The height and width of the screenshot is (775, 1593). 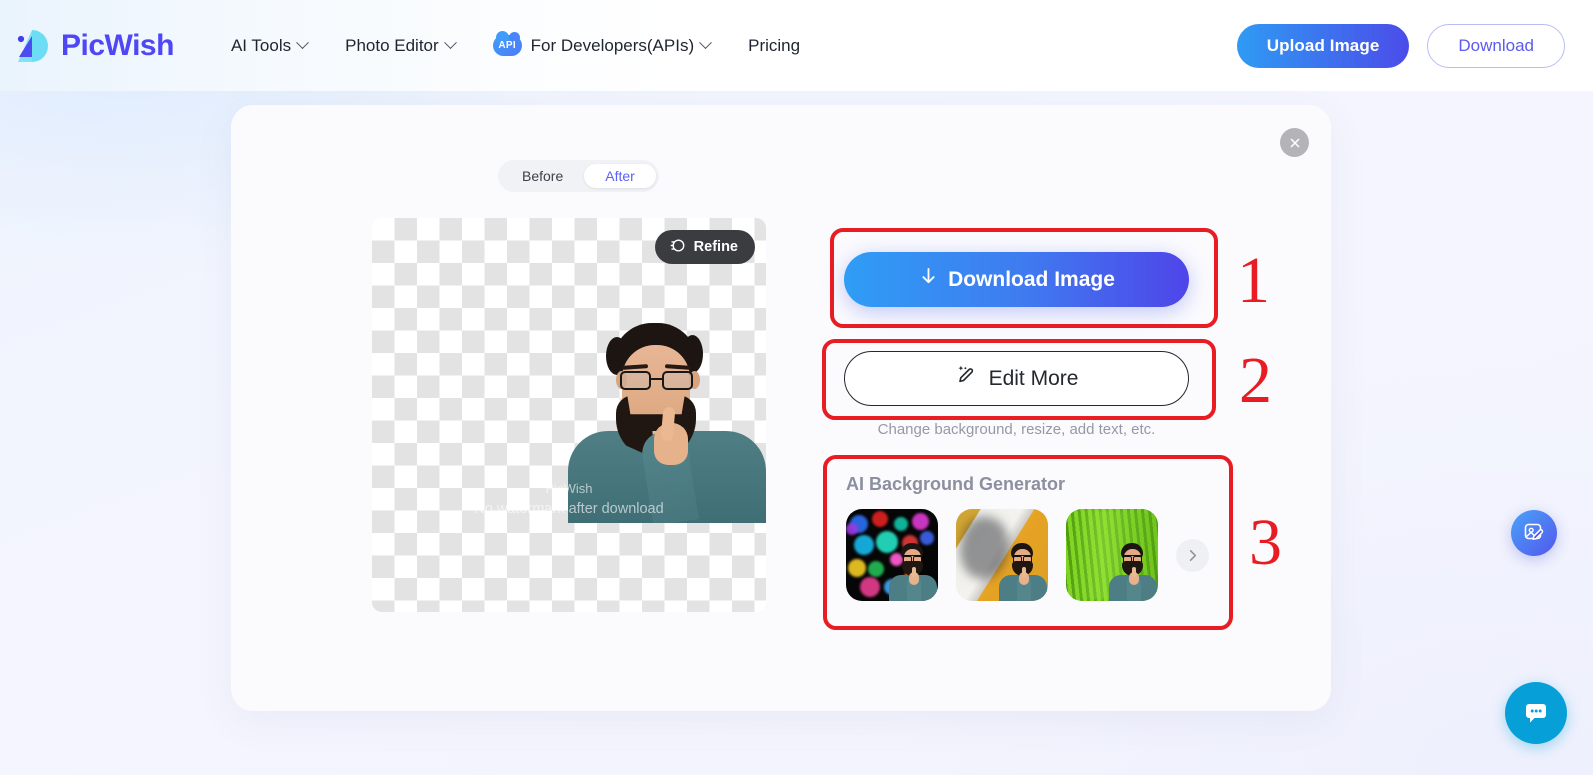 I want to click on tab-before: Before, so click(x=542, y=176).